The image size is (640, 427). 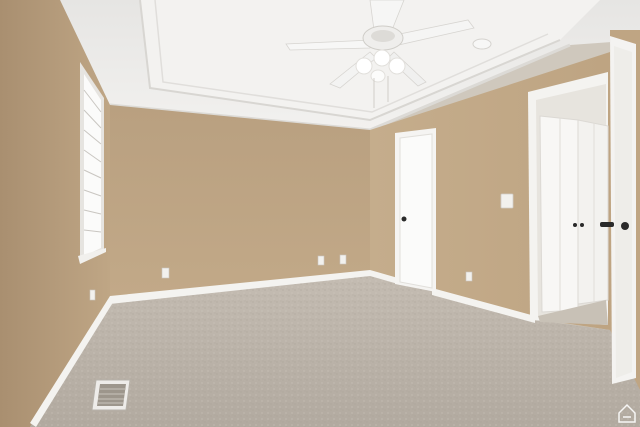 What do you see at coordinates (607, 224) in the screenshot?
I see `door-handle` at bounding box center [607, 224].